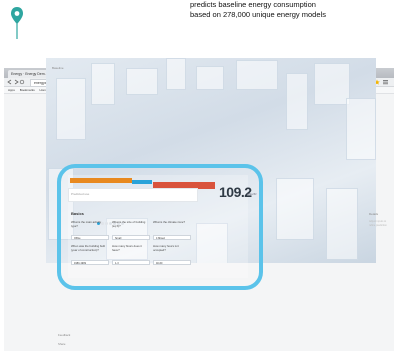 The image size is (396, 351). Describe the element at coordinates (27, 90) in the screenshot. I see `bookmark-item: Bookmarks` at that location.